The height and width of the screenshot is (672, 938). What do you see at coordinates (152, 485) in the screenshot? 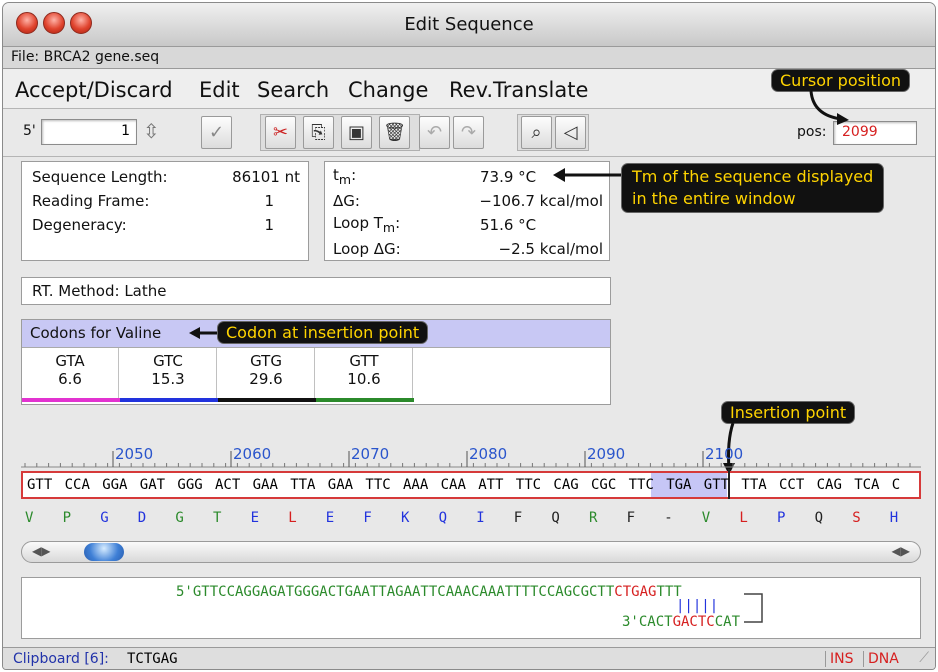
I see `sequence-codon: GAT` at bounding box center [152, 485].